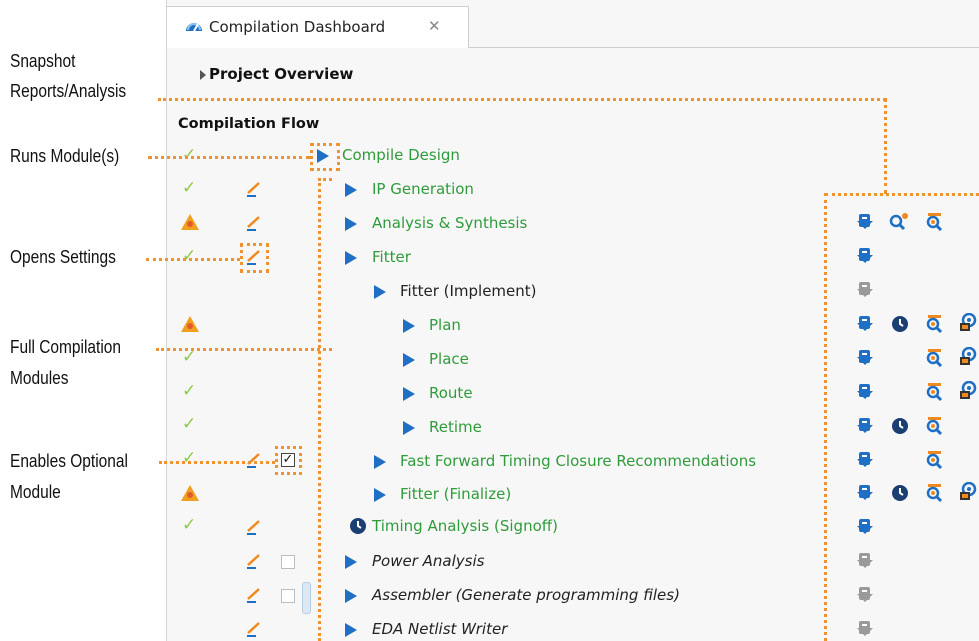  What do you see at coordinates (194, 27) in the screenshot?
I see `dashboard-gauge-icon` at bounding box center [194, 27].